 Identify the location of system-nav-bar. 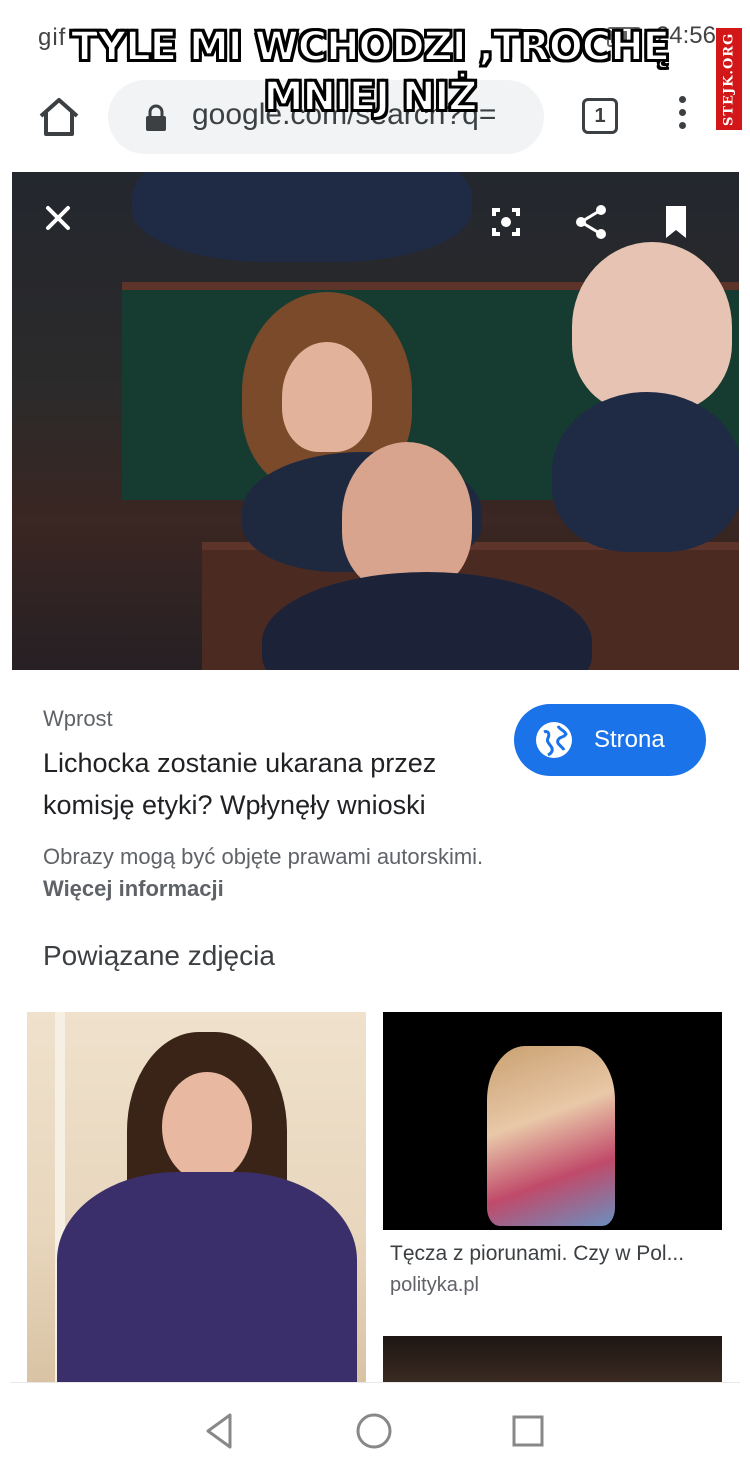
(375, 1430).